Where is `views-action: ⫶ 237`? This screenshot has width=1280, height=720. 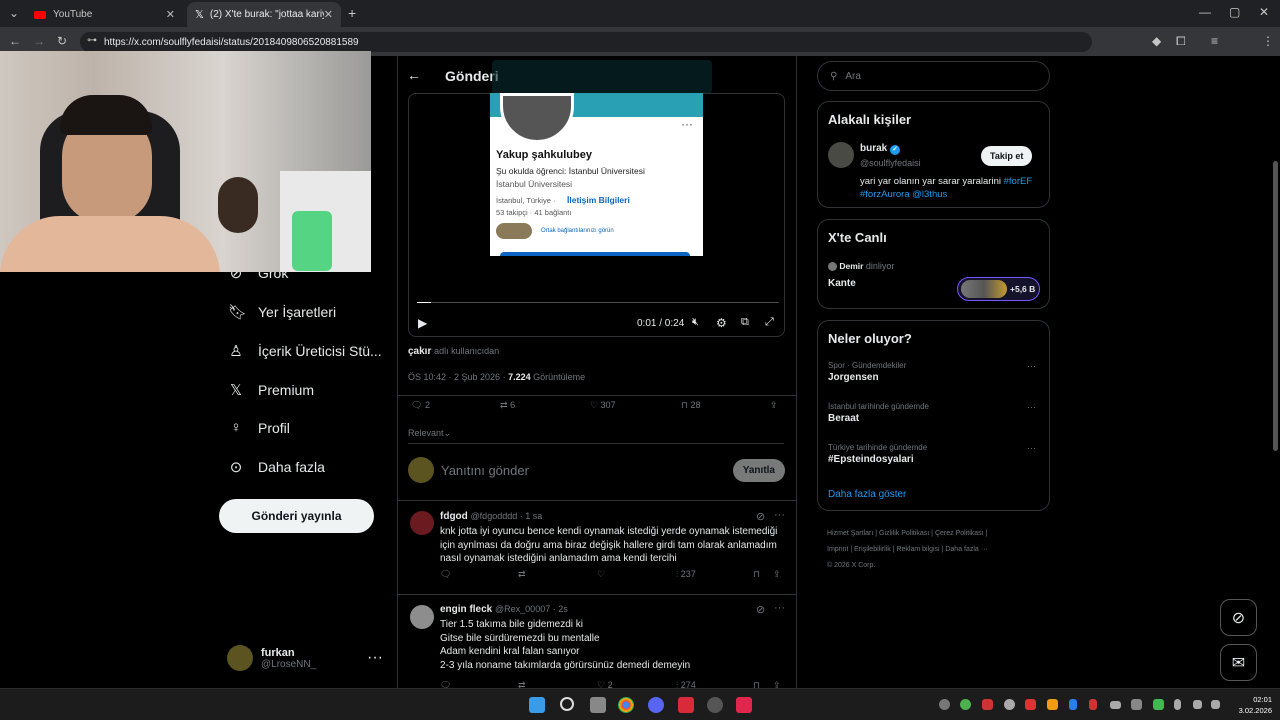
views-action: ⫶ 237 is located at coordinates (686, 574).